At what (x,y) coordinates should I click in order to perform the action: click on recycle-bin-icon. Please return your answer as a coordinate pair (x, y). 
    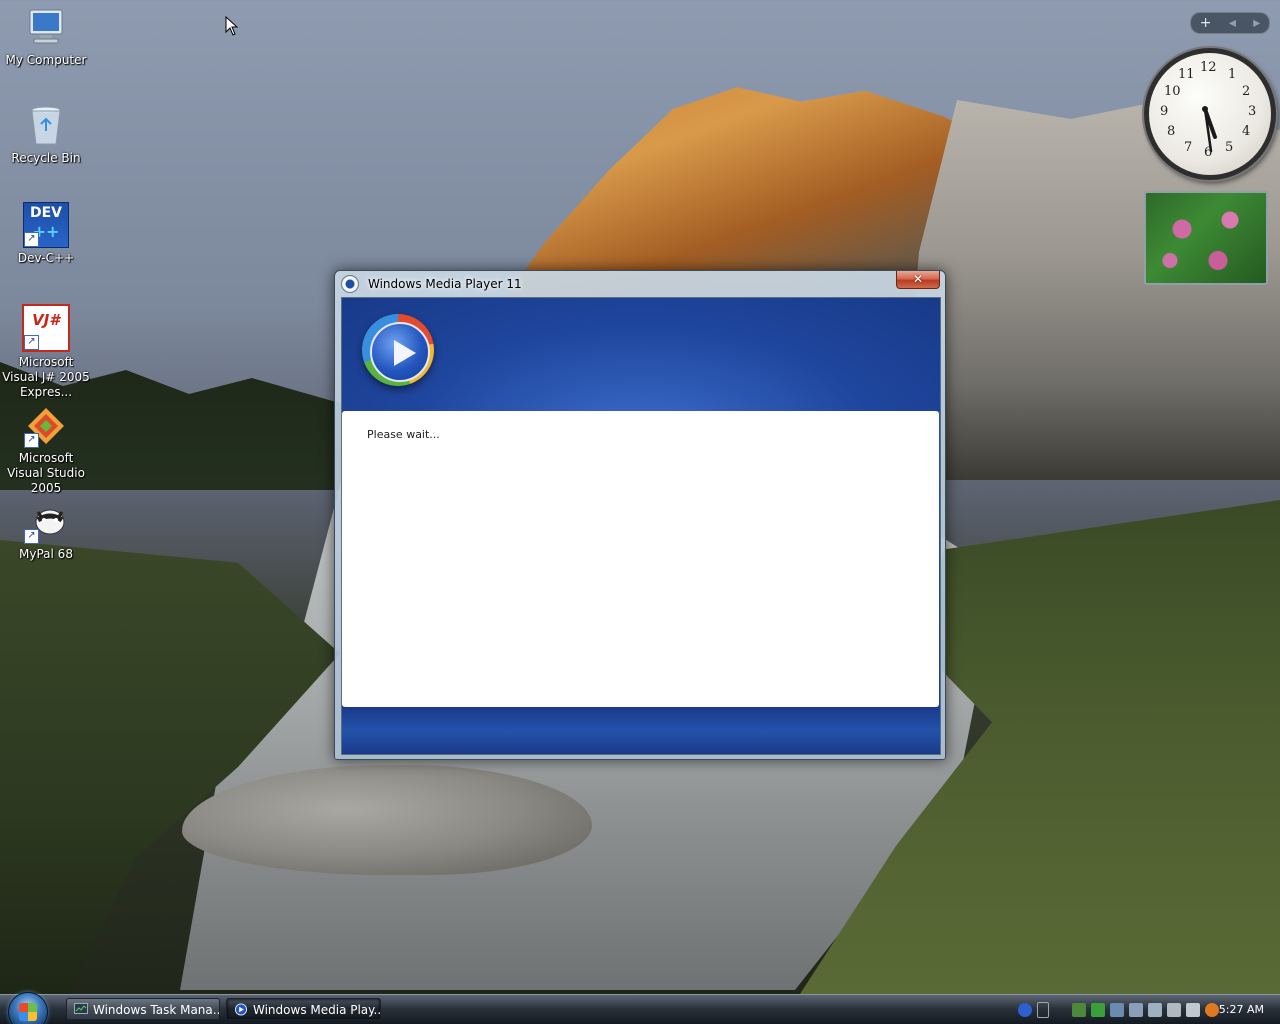
    Looking at the image, I should click on (46, 126).